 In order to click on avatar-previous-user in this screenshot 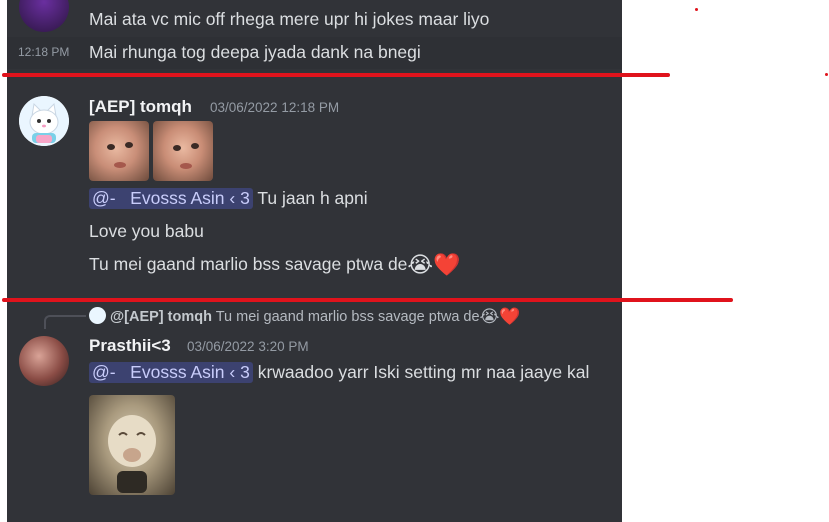, I will do `click(44, 16)`.